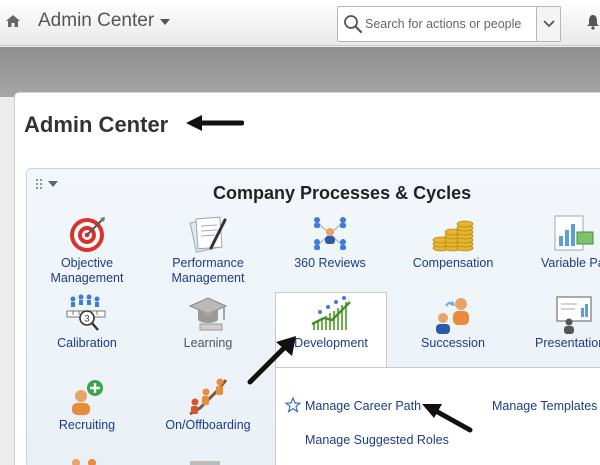 The height and width of the screenshot is (465, 600). I want to click on chevron-down-icon, so click(548, 24).